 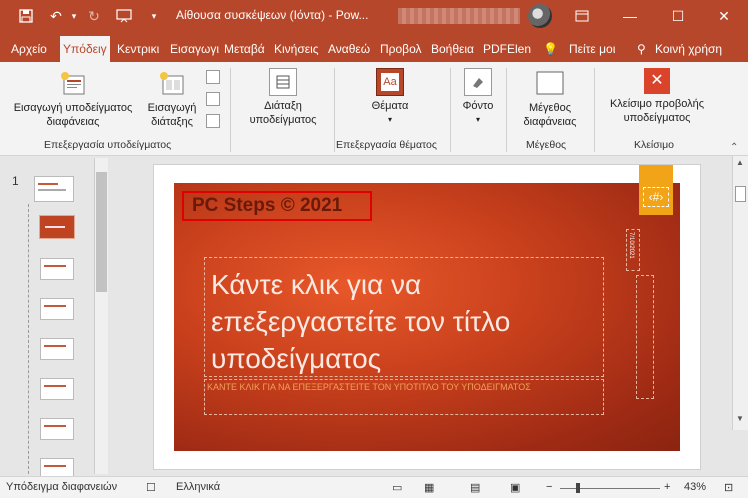 What do you see at coordinates (641, 49) in the screenshot?
I see `person-icon: ⚲` at bounding box center [641, 49].